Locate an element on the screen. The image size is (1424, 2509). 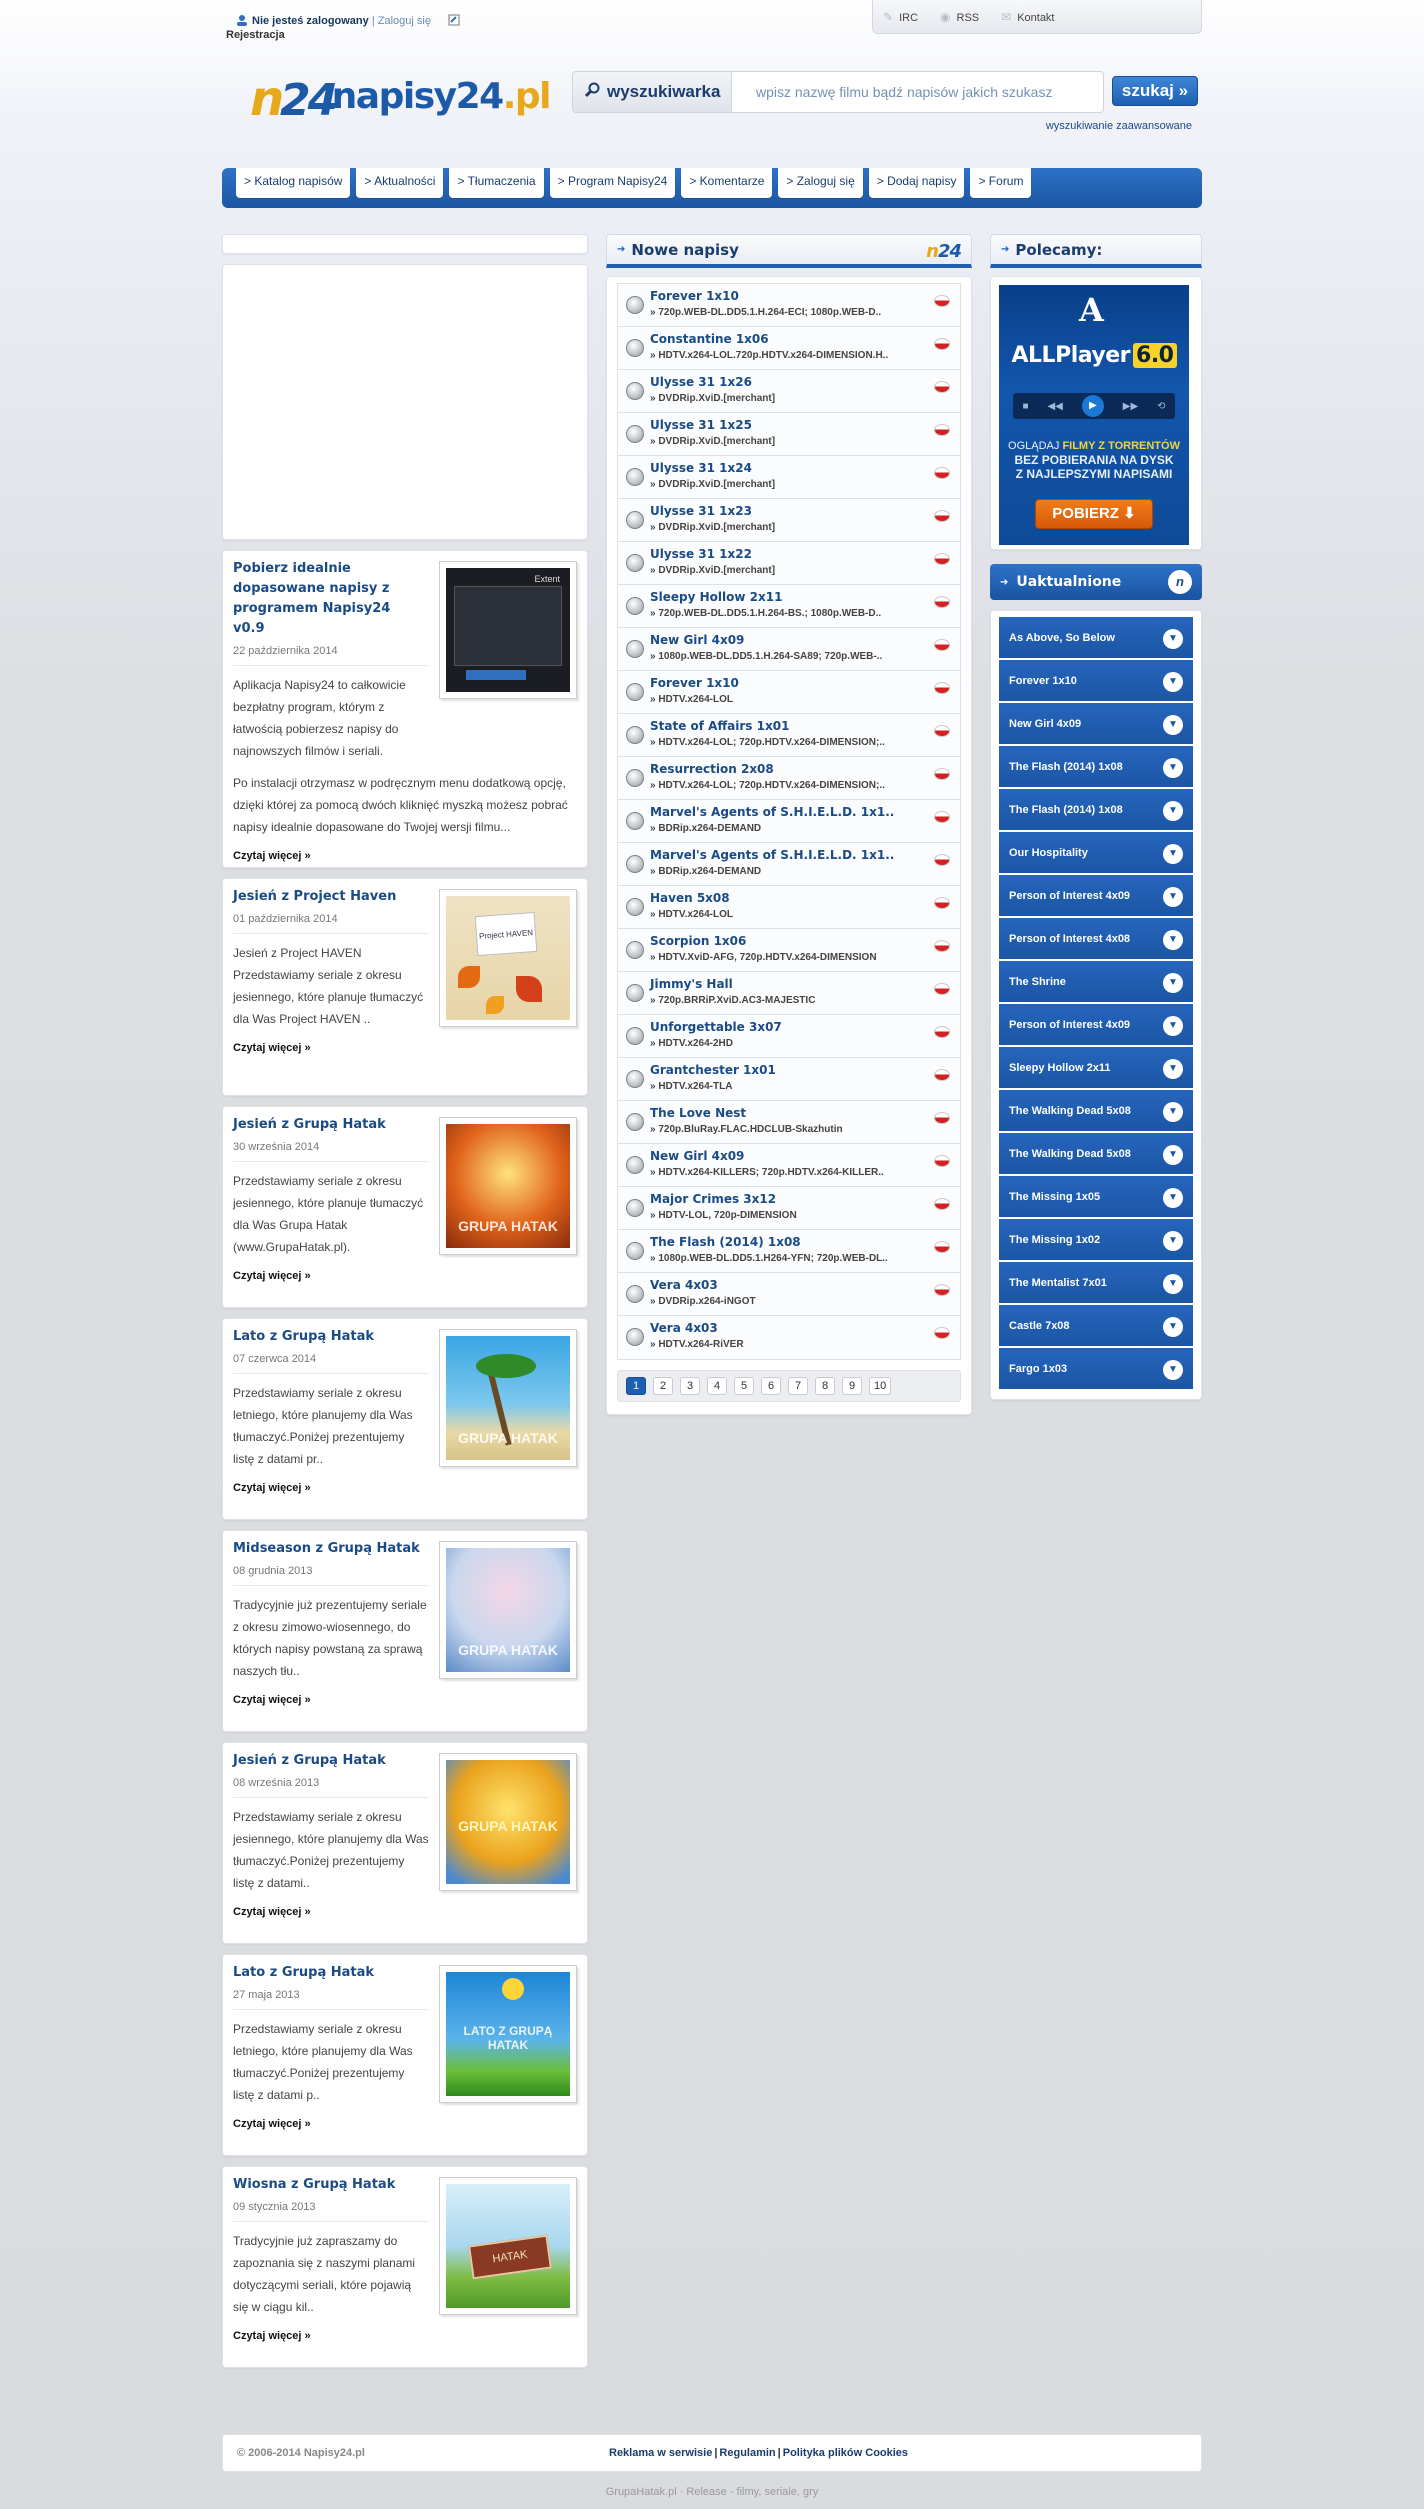
subtitle-title: Ulysse 31 1x24 is located at coordinates (701, 468).